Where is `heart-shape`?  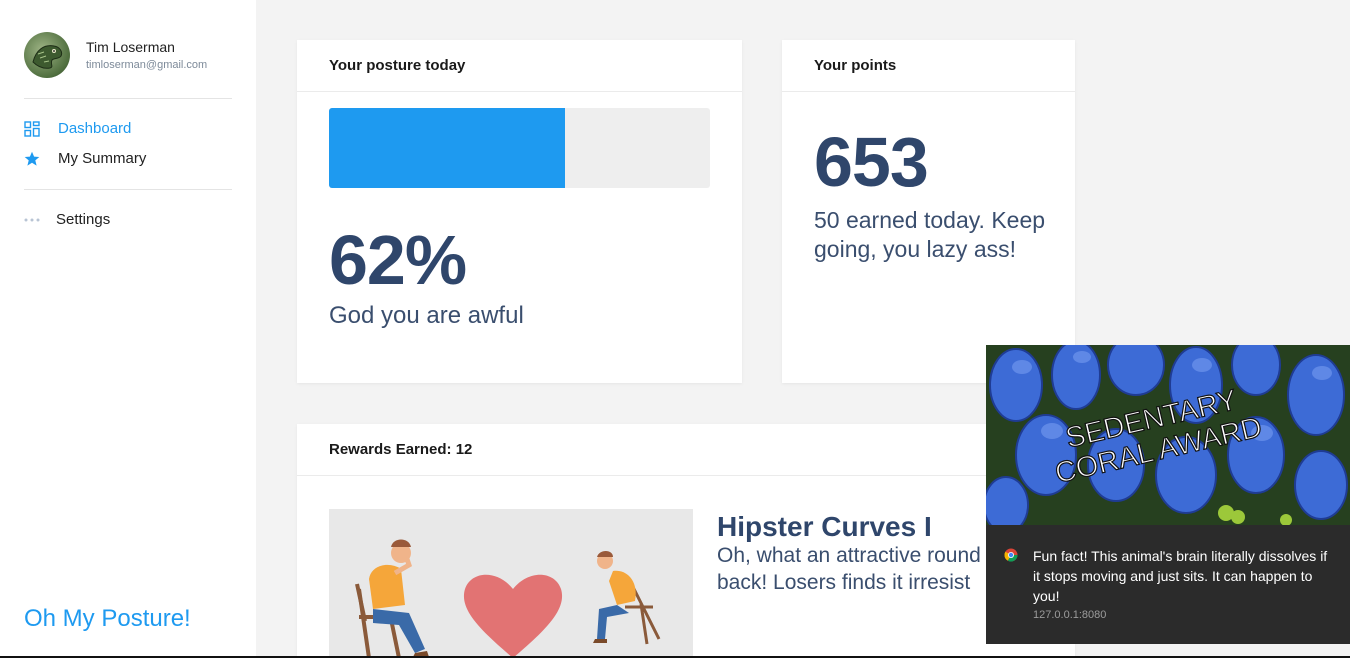 heart-shape is located at coordinates (513, 616).